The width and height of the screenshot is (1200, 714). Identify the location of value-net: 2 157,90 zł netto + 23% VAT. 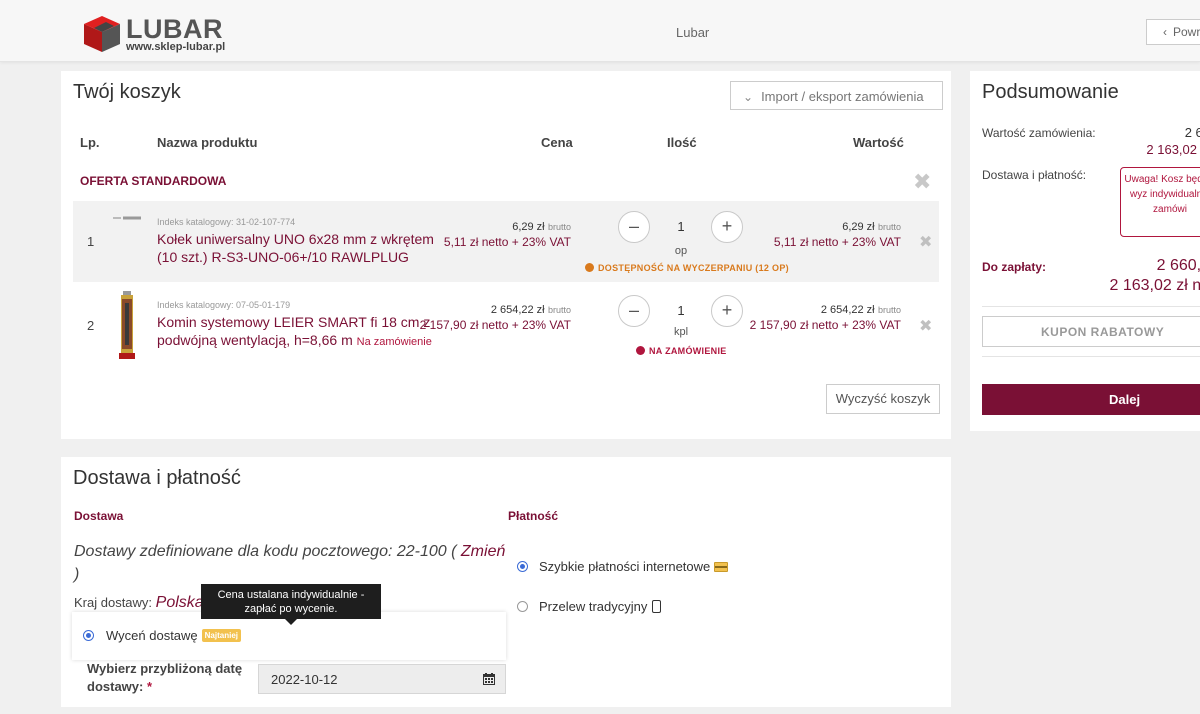
(825, 325).